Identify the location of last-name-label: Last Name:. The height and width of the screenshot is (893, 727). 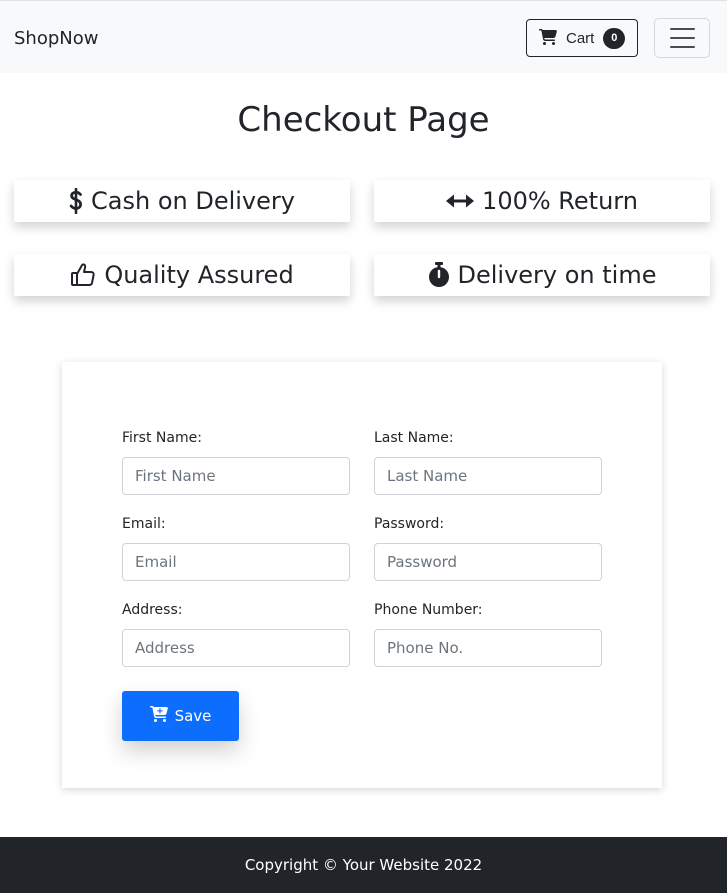
(414, 438).